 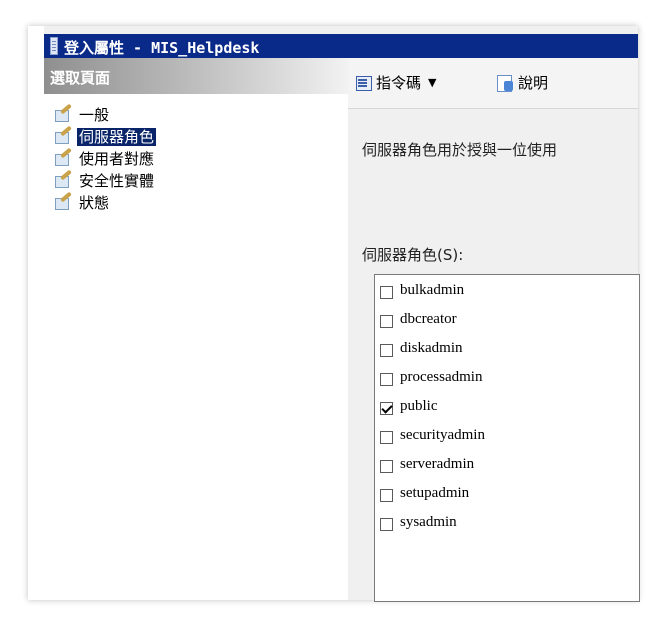 I want to click on role-name: bulkadmin, so click(x=432, y=289).